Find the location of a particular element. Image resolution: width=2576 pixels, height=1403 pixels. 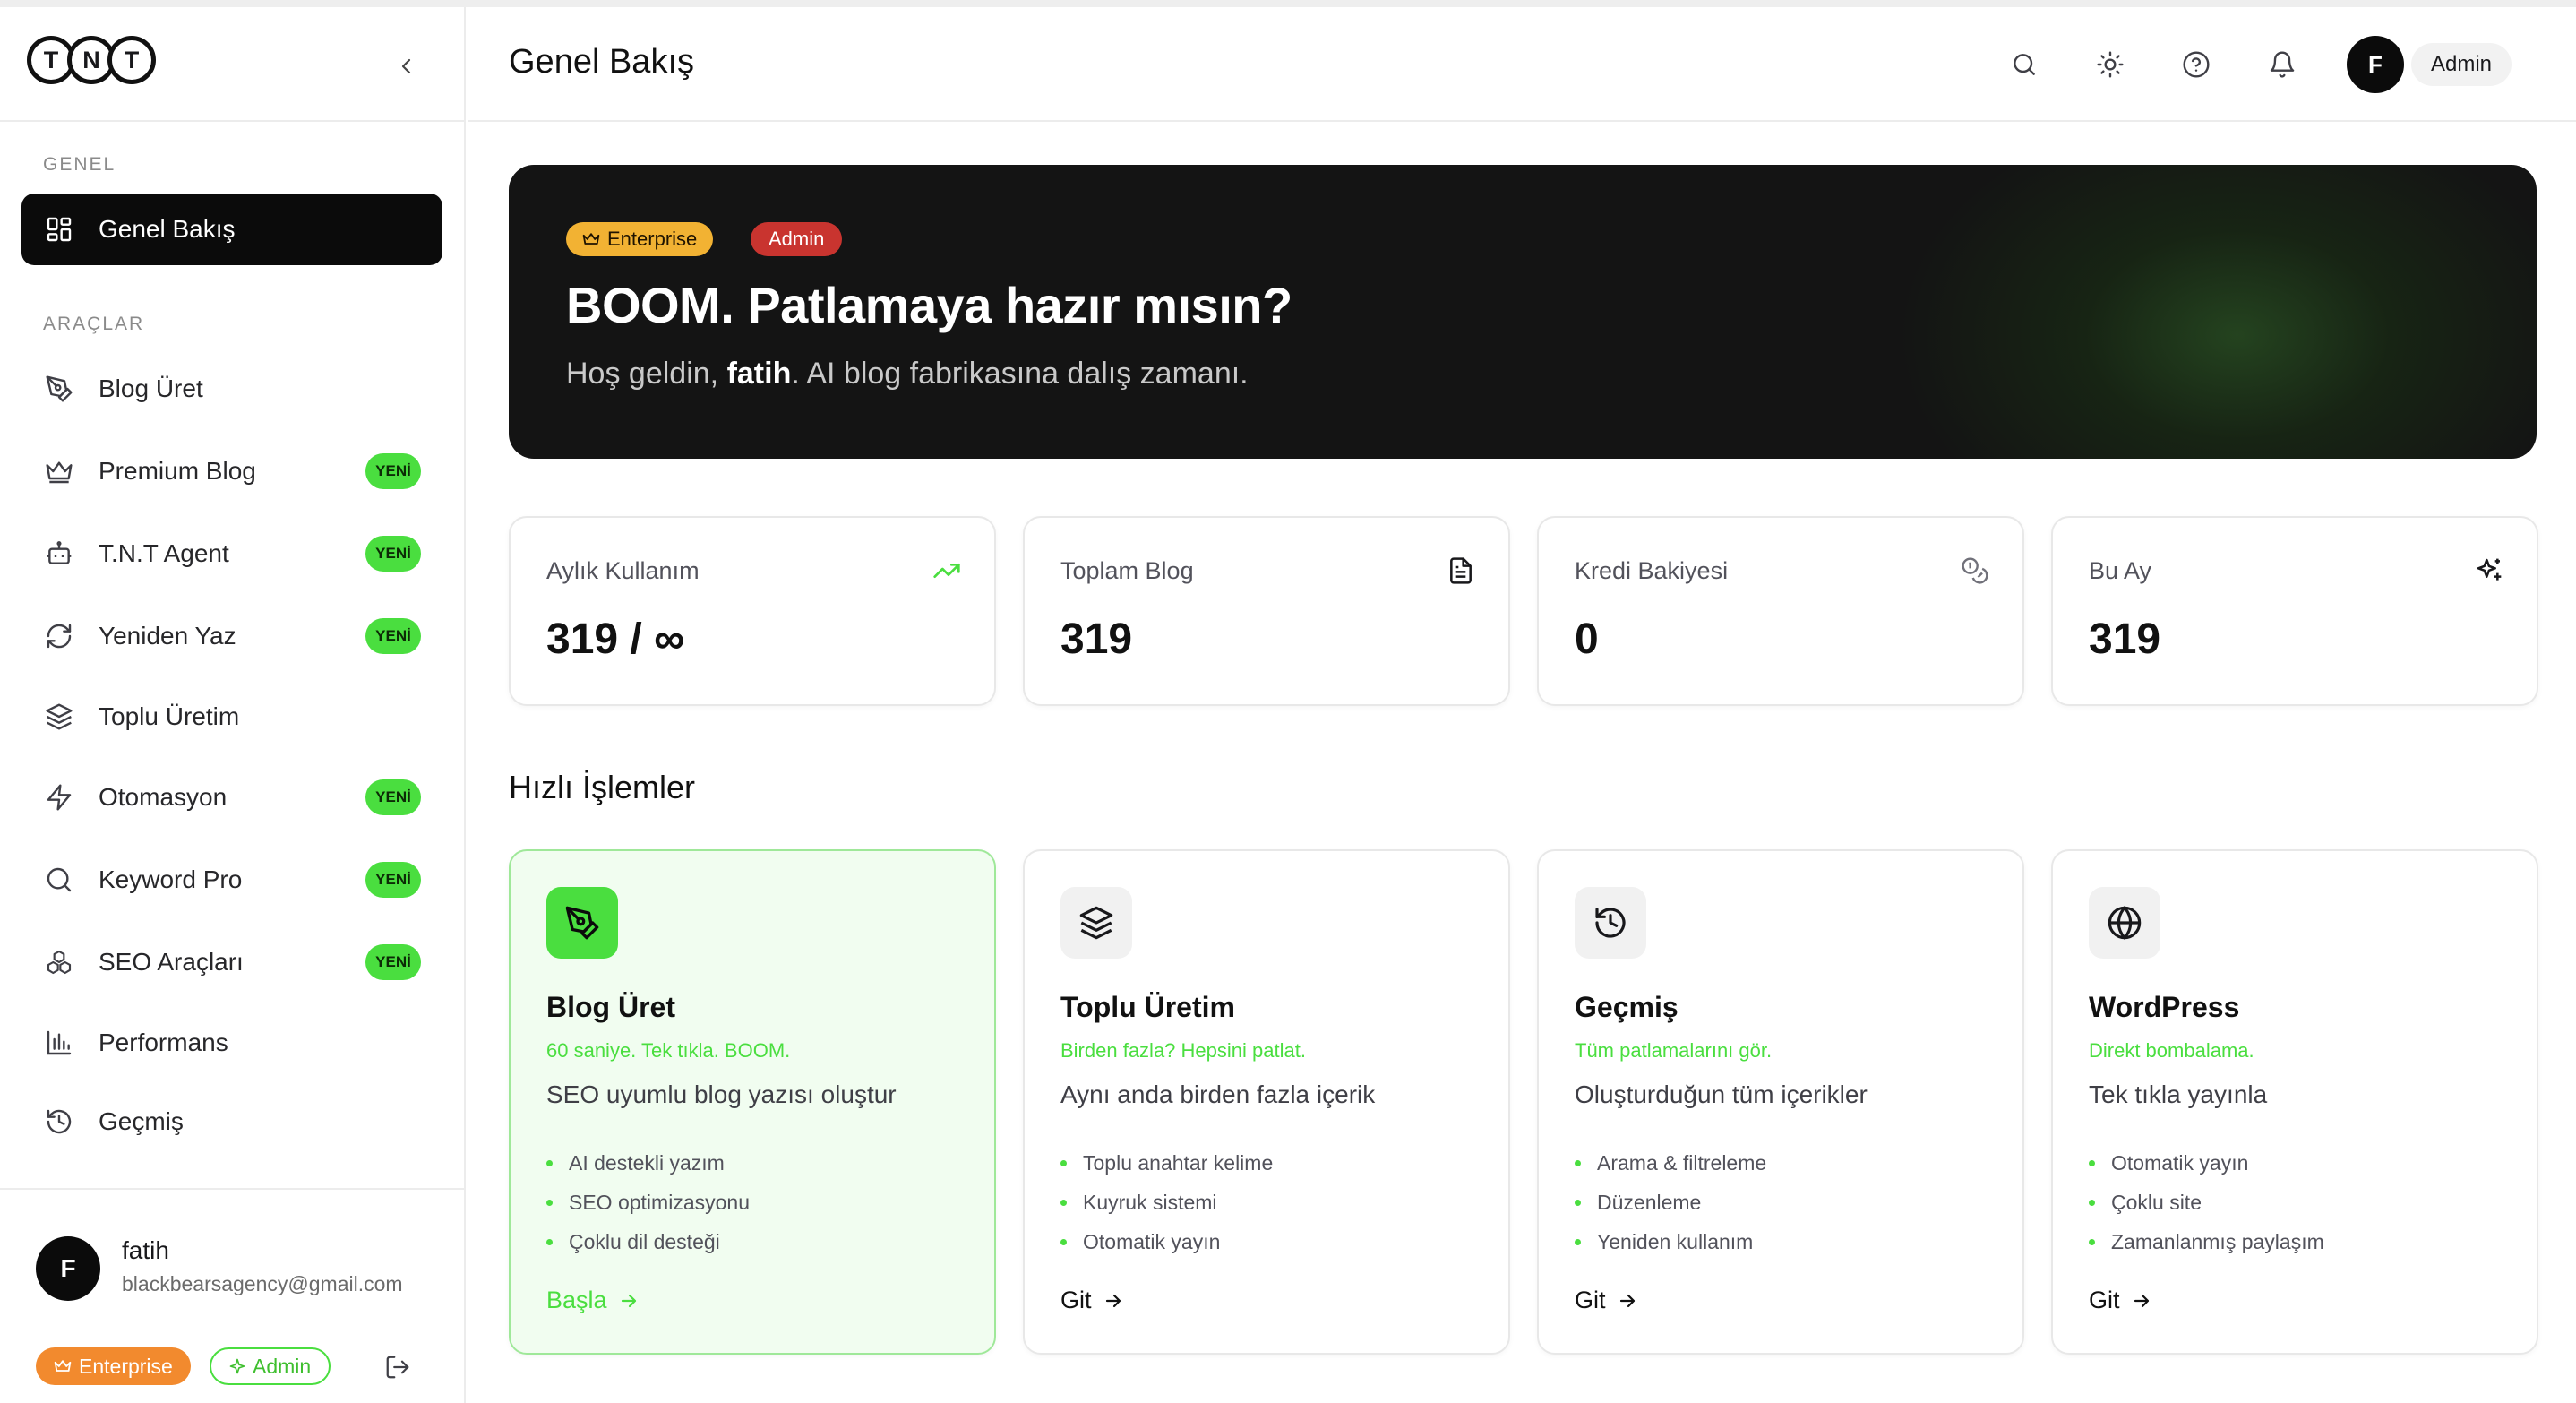

stat-card-this-month: Bu Ay 319 is located at coordinates (2294, 611).